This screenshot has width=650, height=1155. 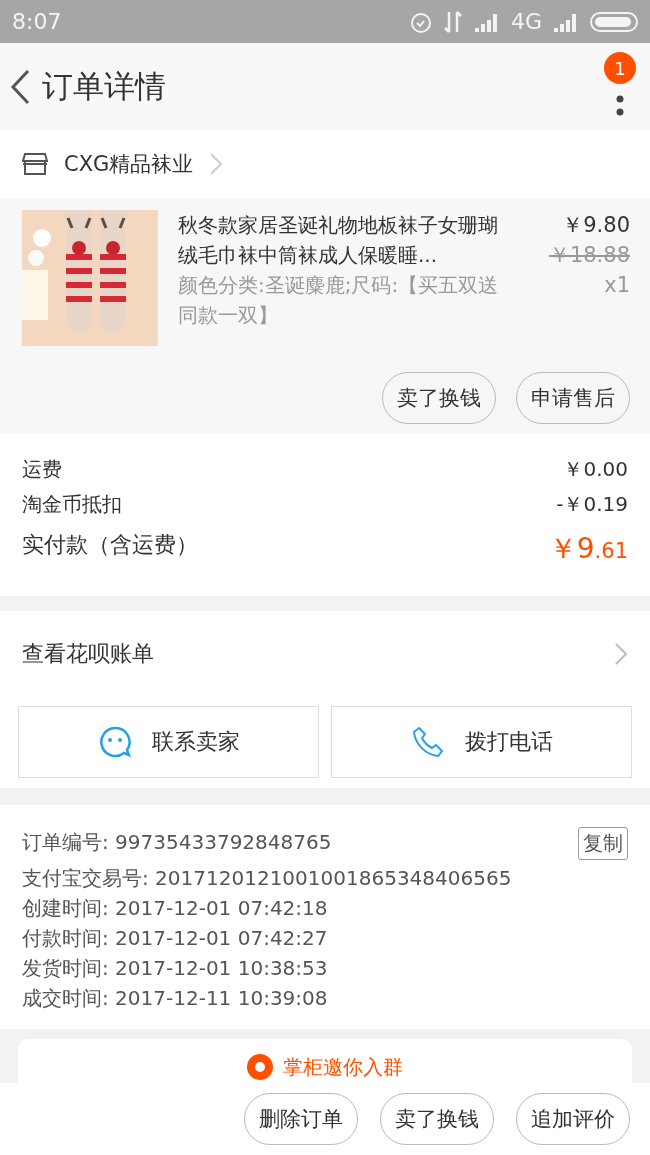 What do you see at coordinates (339, 300) in the screenshot?
I see `product-variant: 颜色分类:圣诞麋鹿;尺码:【买五双送同款一双】` at bounding box center [339, 300].